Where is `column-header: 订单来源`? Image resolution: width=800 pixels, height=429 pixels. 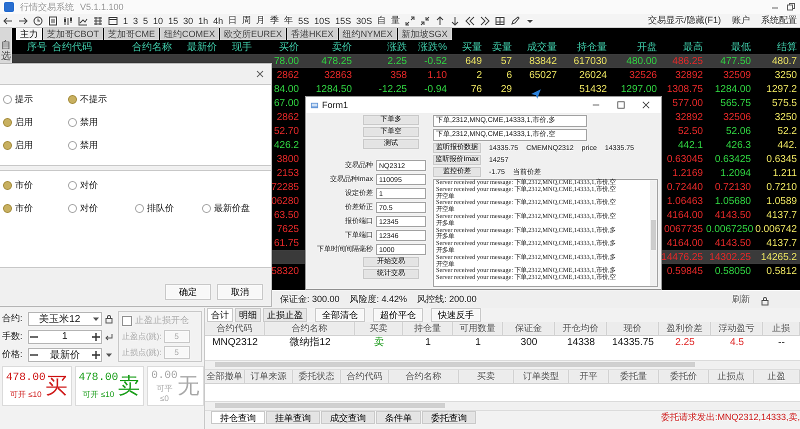 column-header: 订单来源 is located at coordinates (269, 377).